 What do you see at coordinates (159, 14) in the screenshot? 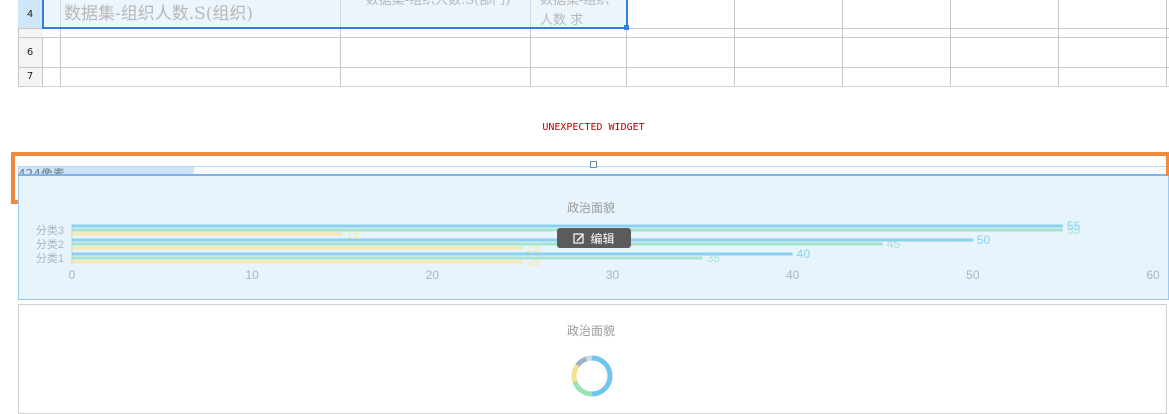
I see `cell-text: 数据集-组织人数.S(组织)` at bounding box center [159, 14].